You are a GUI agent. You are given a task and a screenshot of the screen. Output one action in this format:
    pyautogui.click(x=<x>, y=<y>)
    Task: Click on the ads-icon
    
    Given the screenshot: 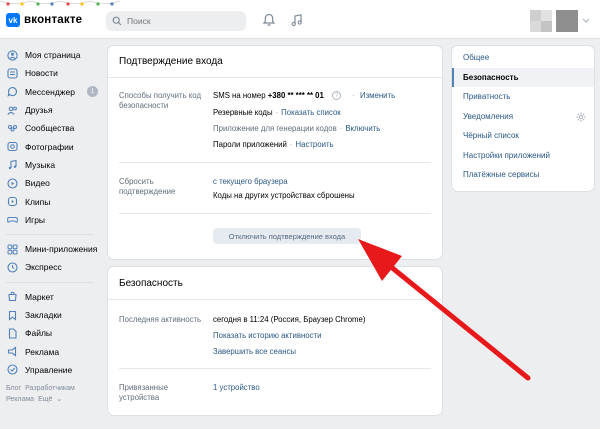 What is the action you would take?
    pyautogui.click(x=12, y=352)
    